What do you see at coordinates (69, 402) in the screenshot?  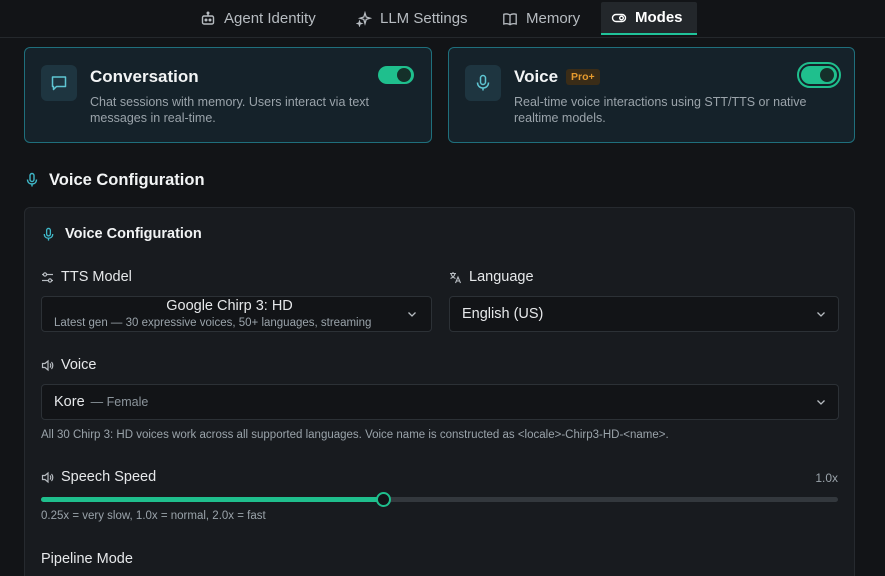 I see `voice-value: Kore` at bounding box center [69, 402].